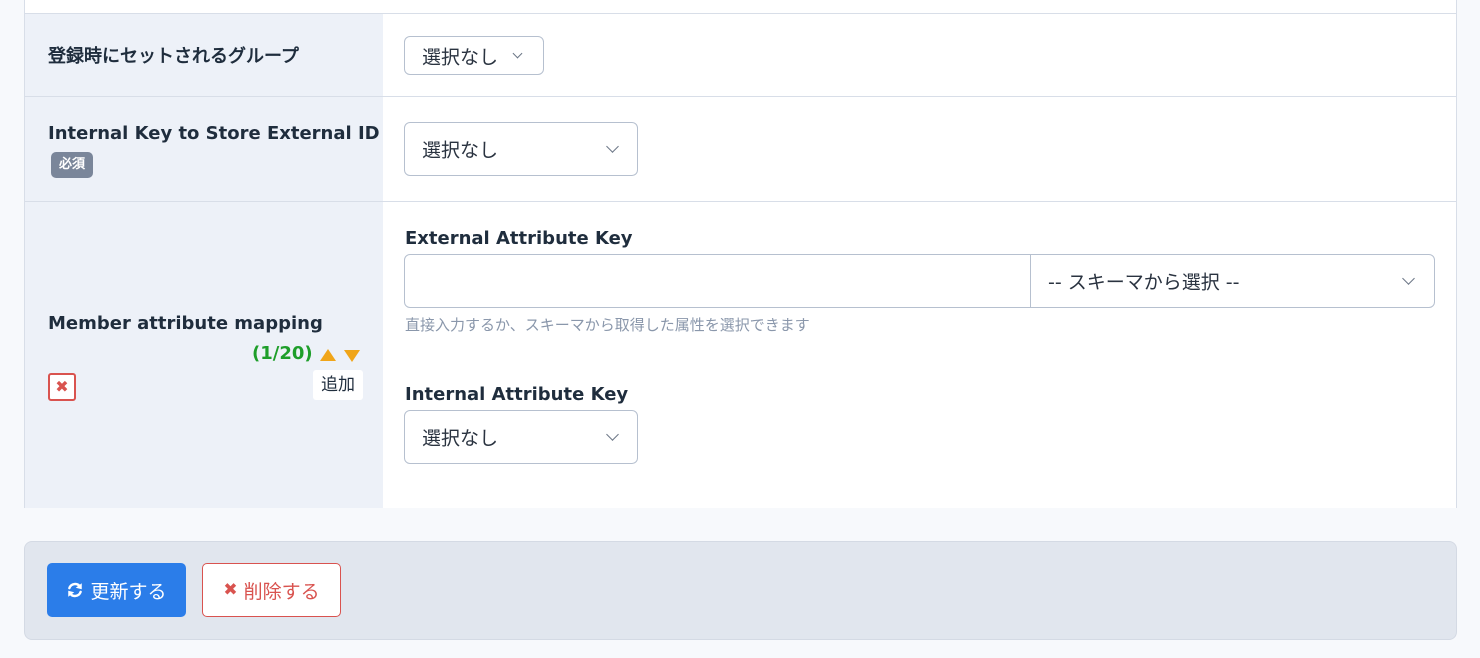 This screenshot has height=658, width=1480. Describe the element at coordinates (460, 438) in the screenshot. I see `internal-attribute-key-select-value: 選択なし` at that location.